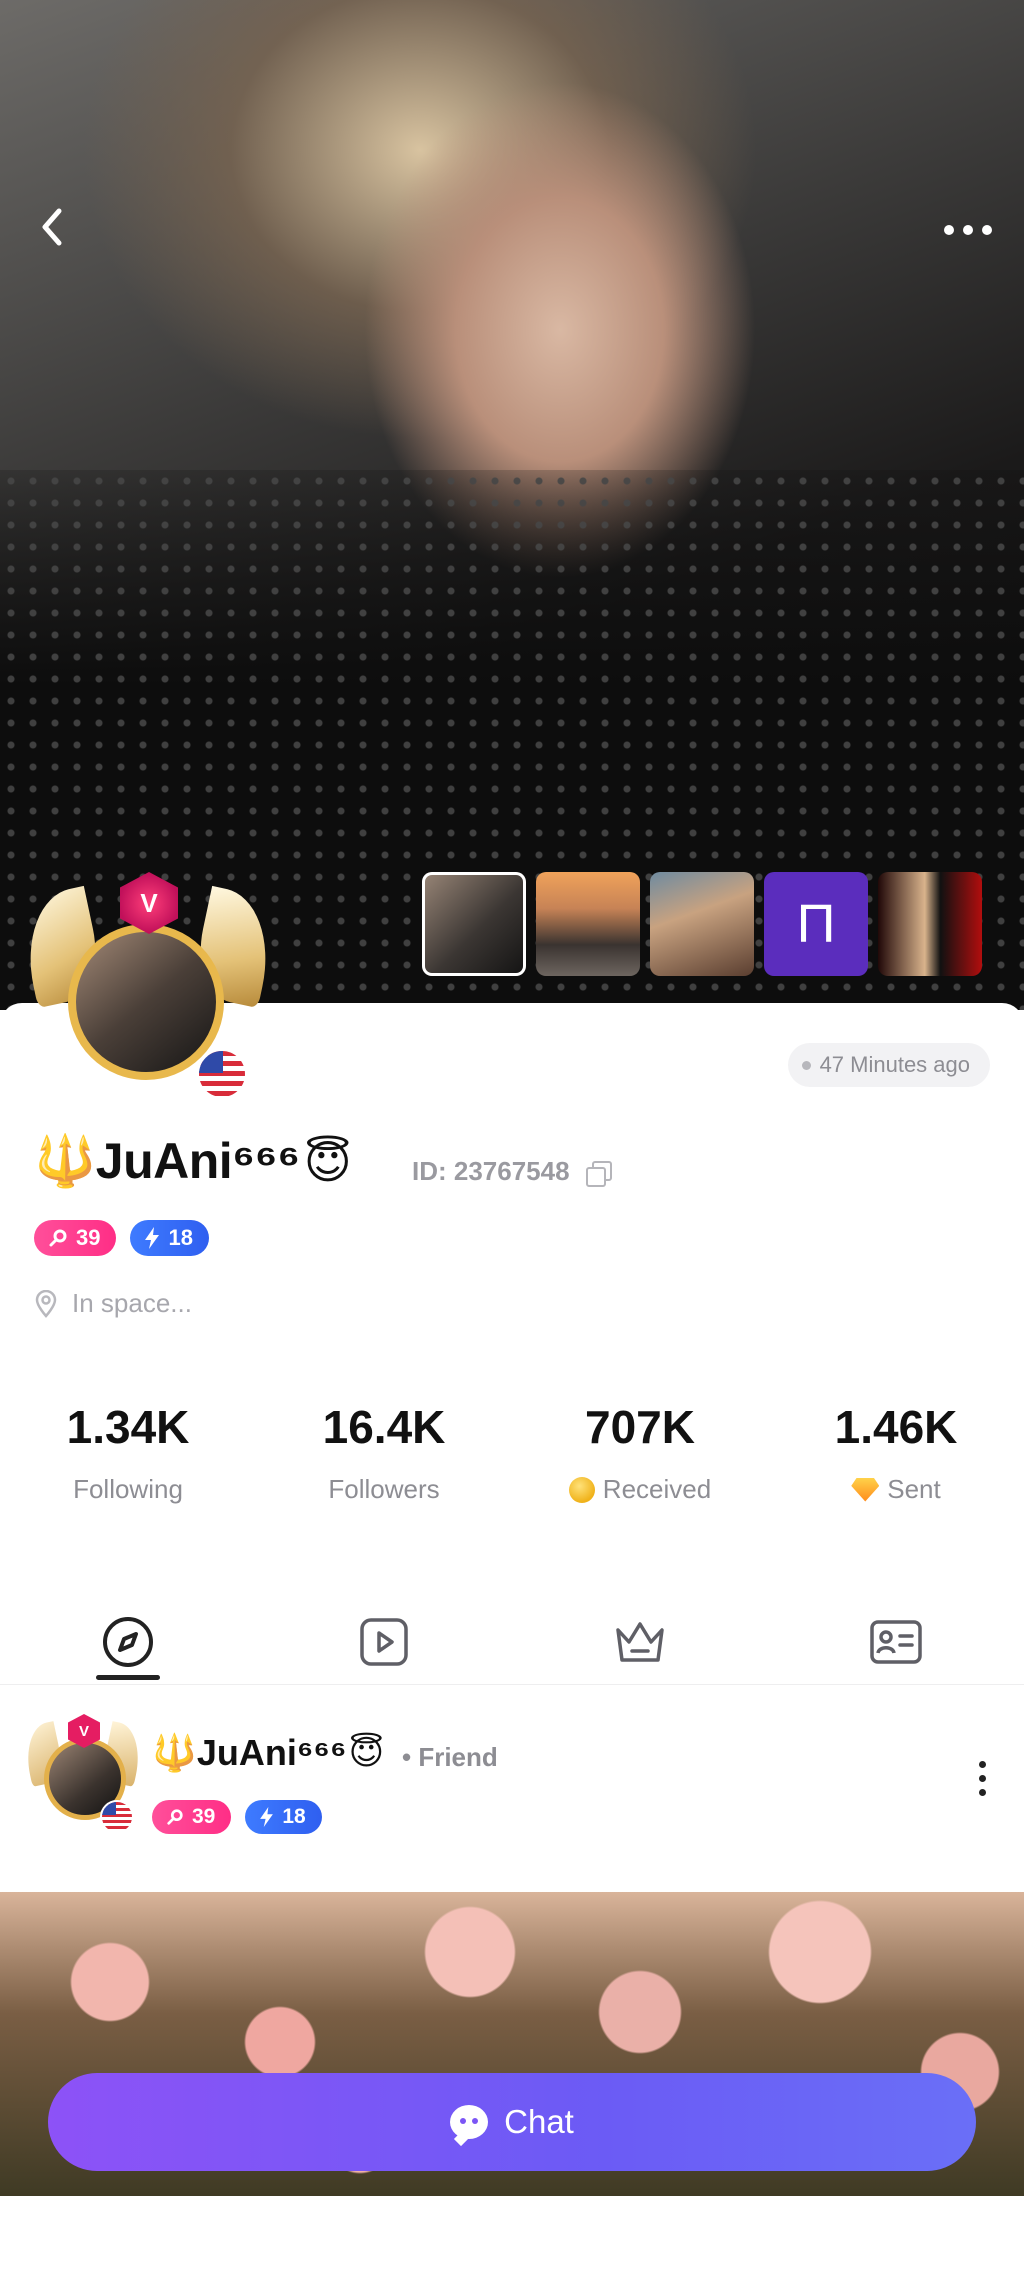  I want to click on stat-following: 1.34K Following, so click(128, 1452).